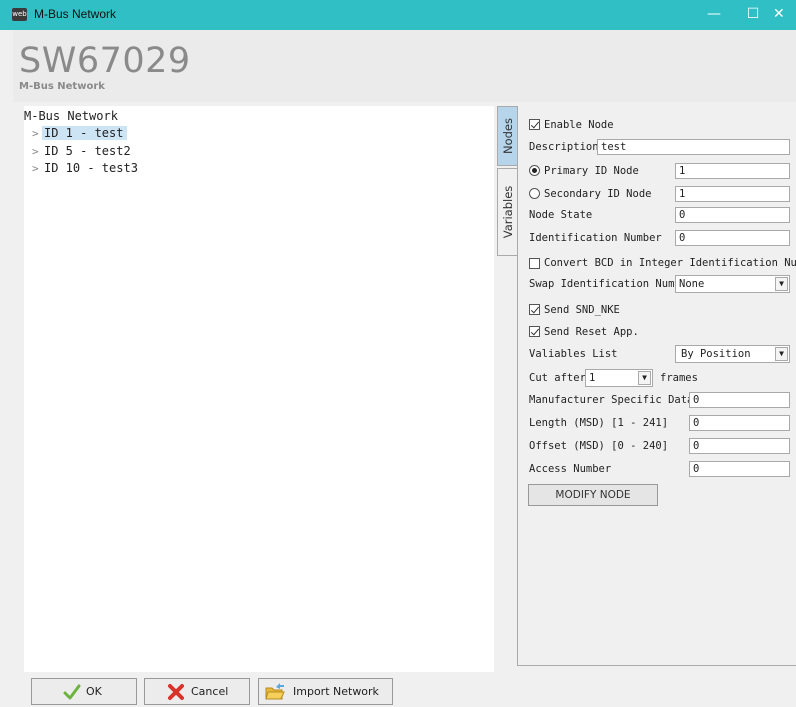  Describe the element at coordinates (91, 168) in the screenshot. I see `tree-item-label: ID 10 - test3` at that location.